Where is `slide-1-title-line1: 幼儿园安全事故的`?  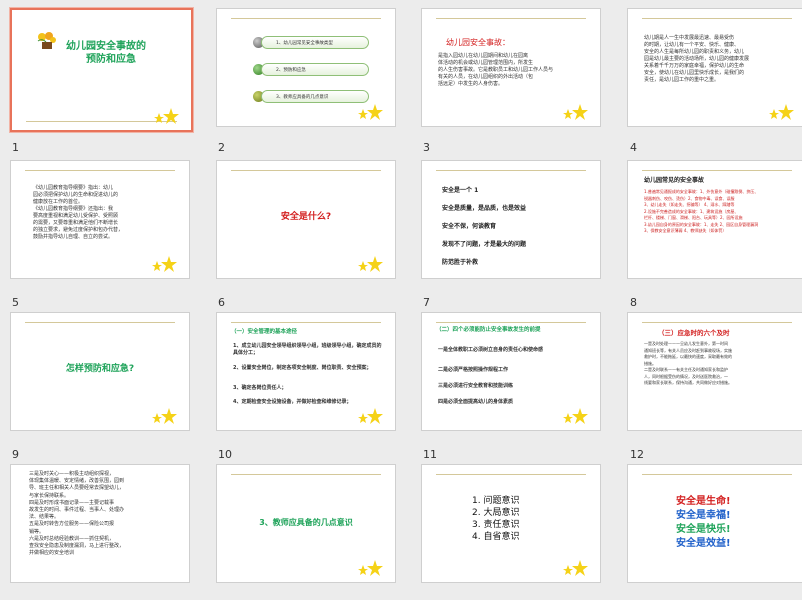
slide-1-title-line1: 幼儿园安全事故的 is located at coordinates (106, 46).